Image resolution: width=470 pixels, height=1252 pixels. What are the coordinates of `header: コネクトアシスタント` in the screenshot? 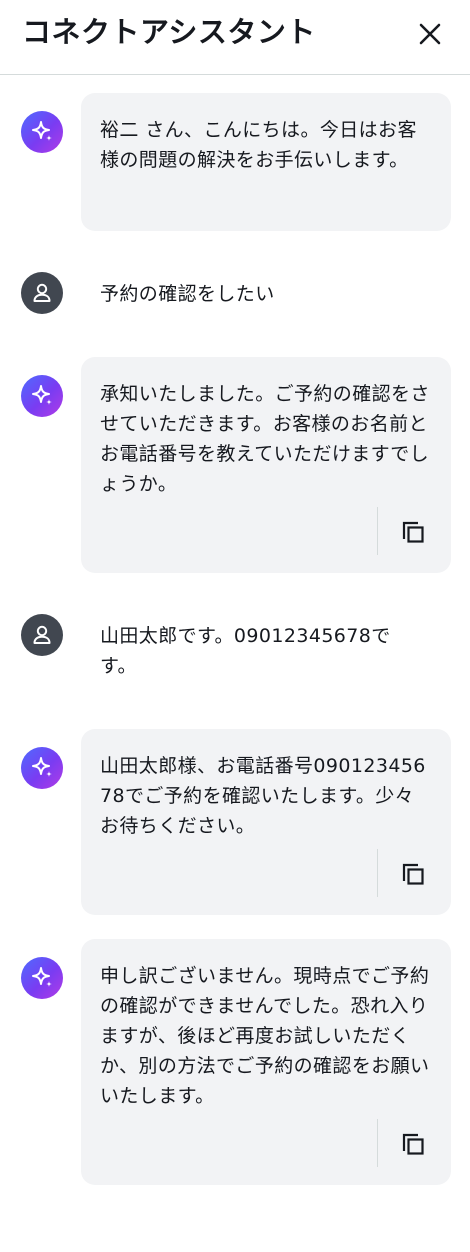 It's located at (235, 37).